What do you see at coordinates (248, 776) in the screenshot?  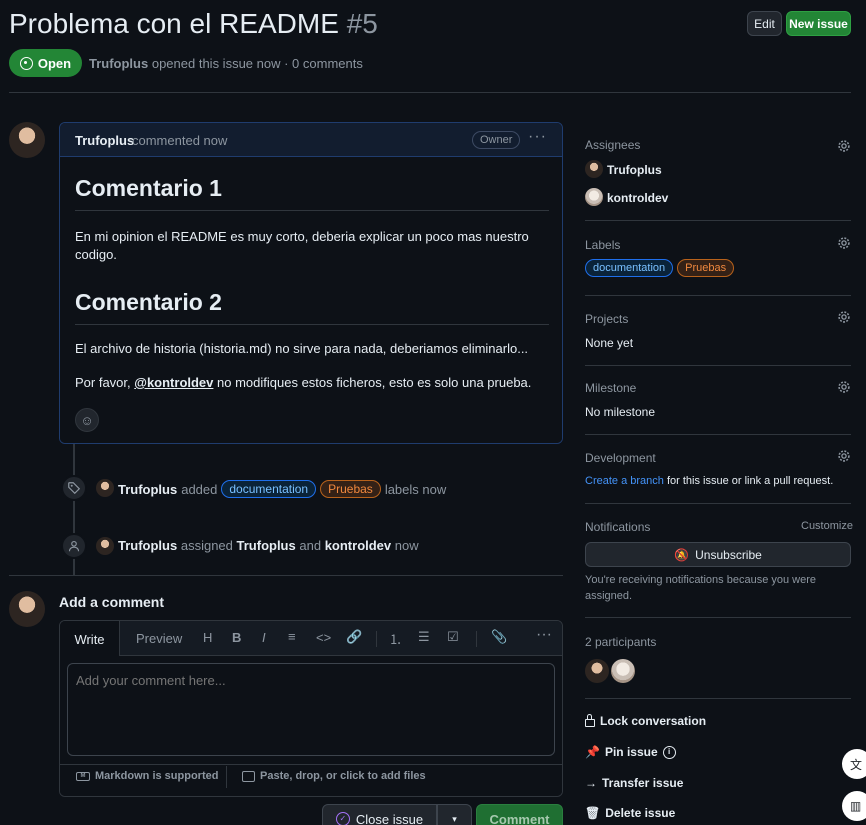 I see `image-icon` at bounding box center [248, 776].